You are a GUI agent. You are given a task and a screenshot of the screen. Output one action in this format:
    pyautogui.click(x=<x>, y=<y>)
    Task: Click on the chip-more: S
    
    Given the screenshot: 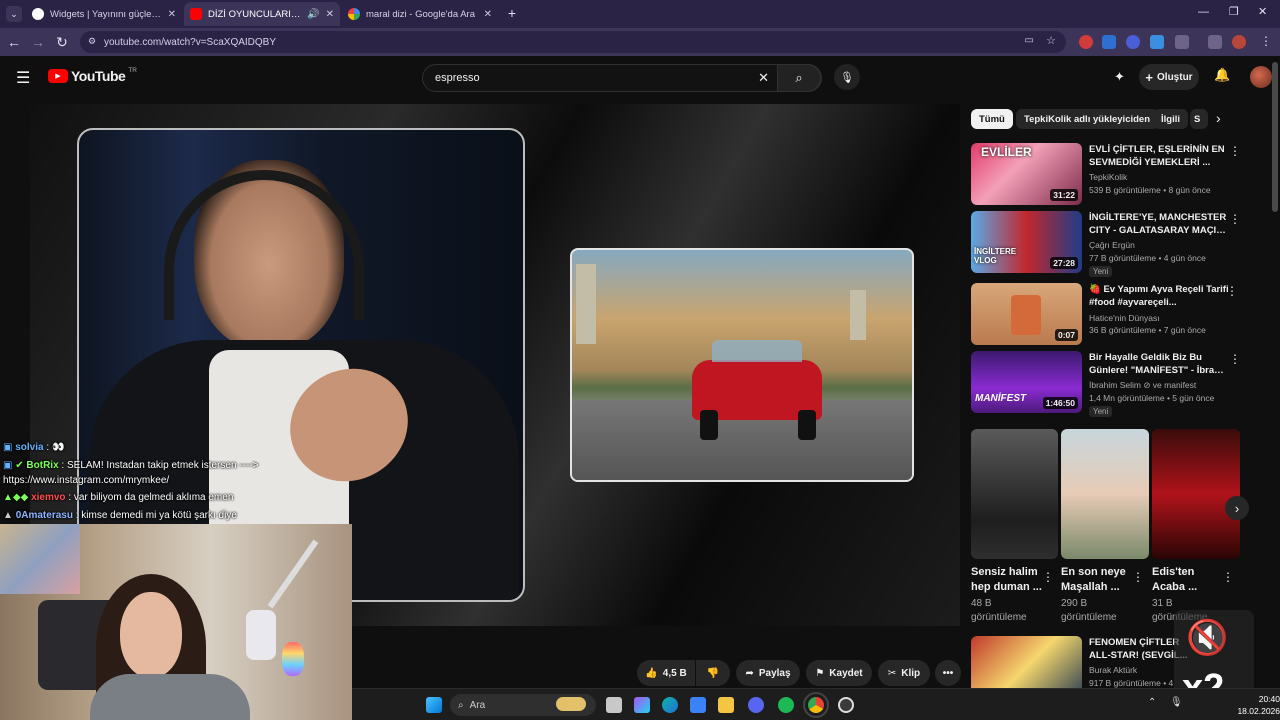 What is the action you would take?
    pyautogui.click(x=1199, y=119)
    